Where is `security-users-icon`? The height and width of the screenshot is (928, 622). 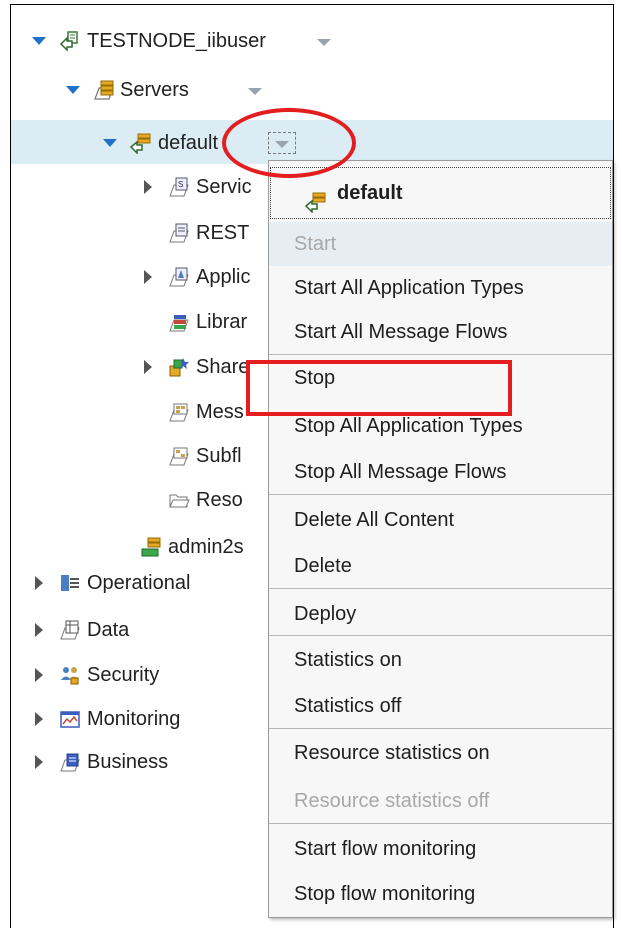 security-users-icon is located at coordinates (70, 675).